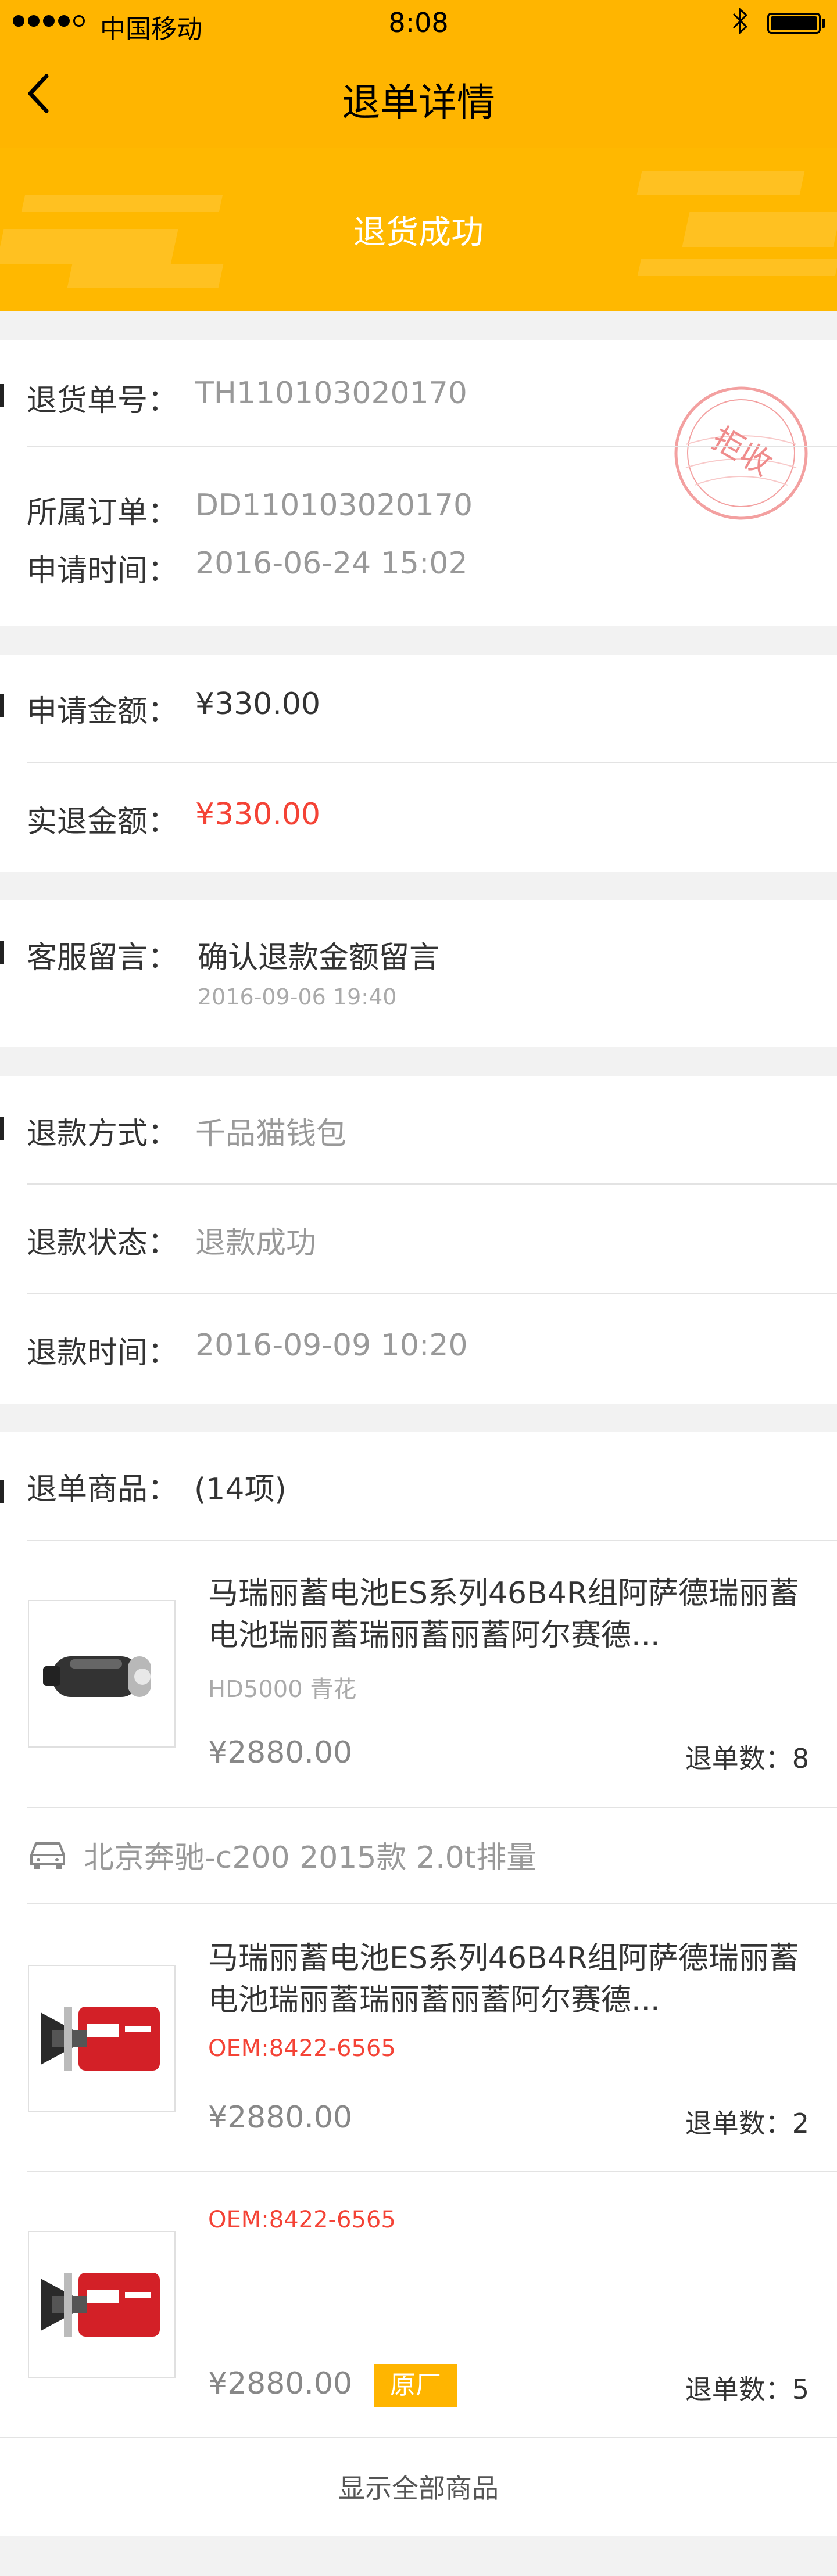 The width and height of the screenshot is (837, 2576). I want to click on service-message-card: 客服留言： 确认退款金额留言 2016-09-06 19:40, so click(419, 973).